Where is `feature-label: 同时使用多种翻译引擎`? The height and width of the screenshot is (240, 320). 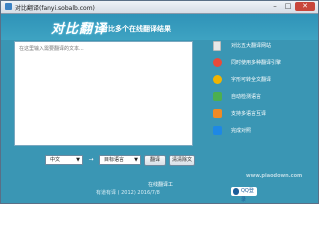
feature-label: 同时使用多种翻译引擎 is located at coordinates (256, 63).